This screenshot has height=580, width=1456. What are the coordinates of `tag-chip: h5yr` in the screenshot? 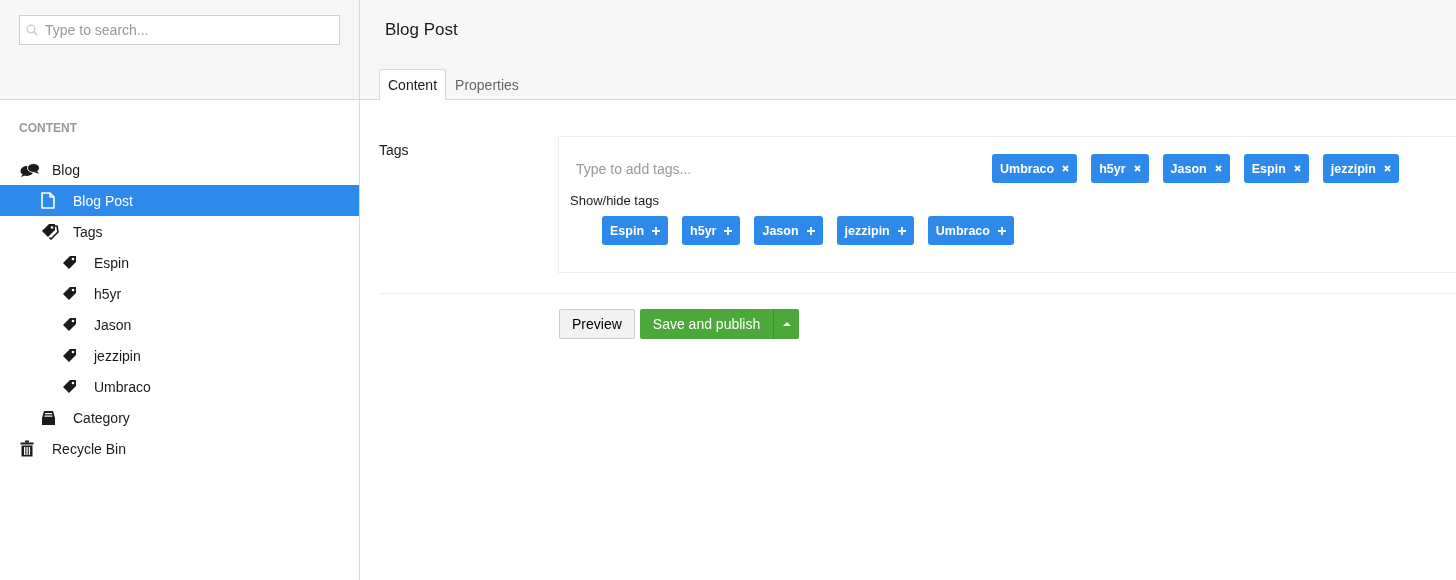 It's located at (1120, 168).